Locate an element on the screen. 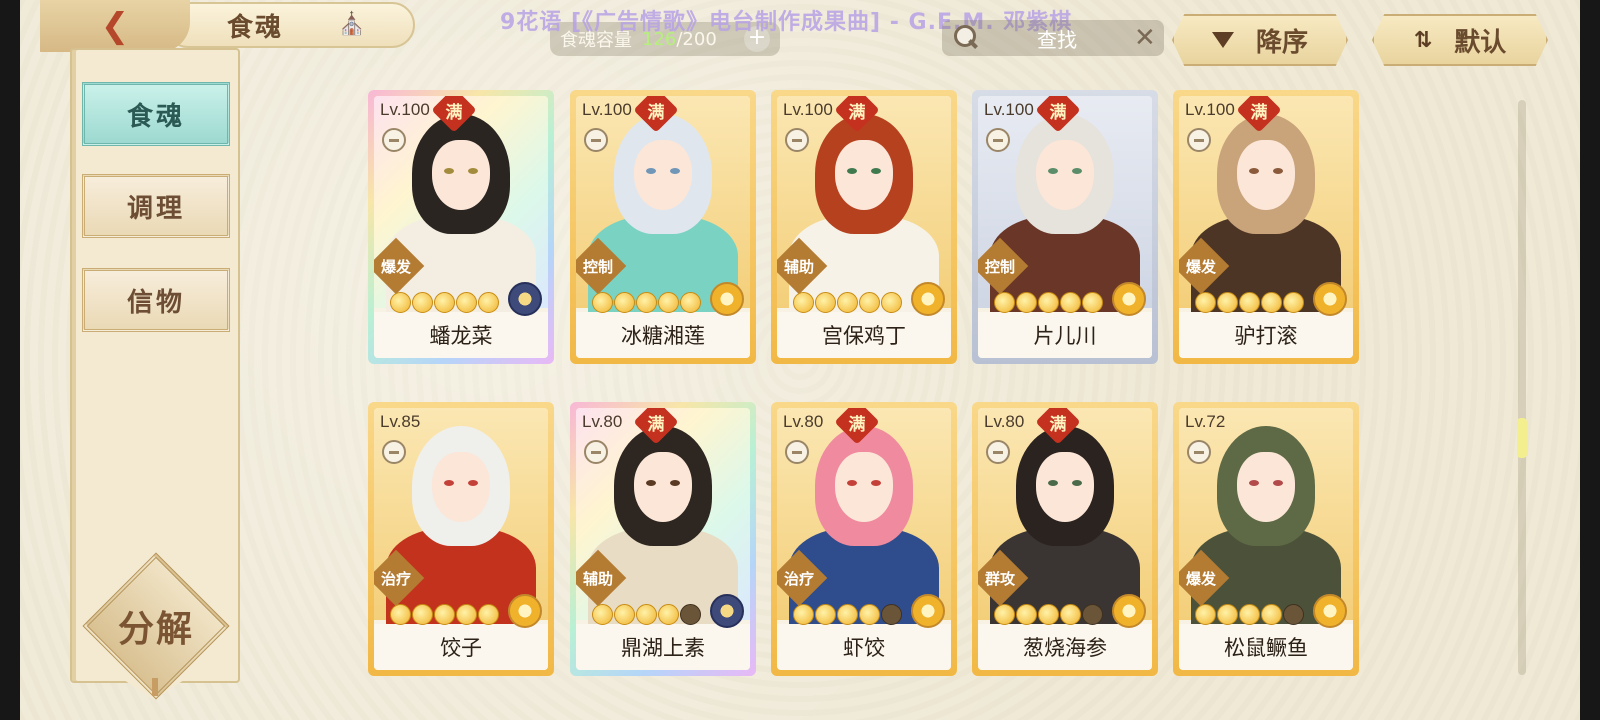  pavilion-icon: ⛪ is located at coordinates (352, 25).